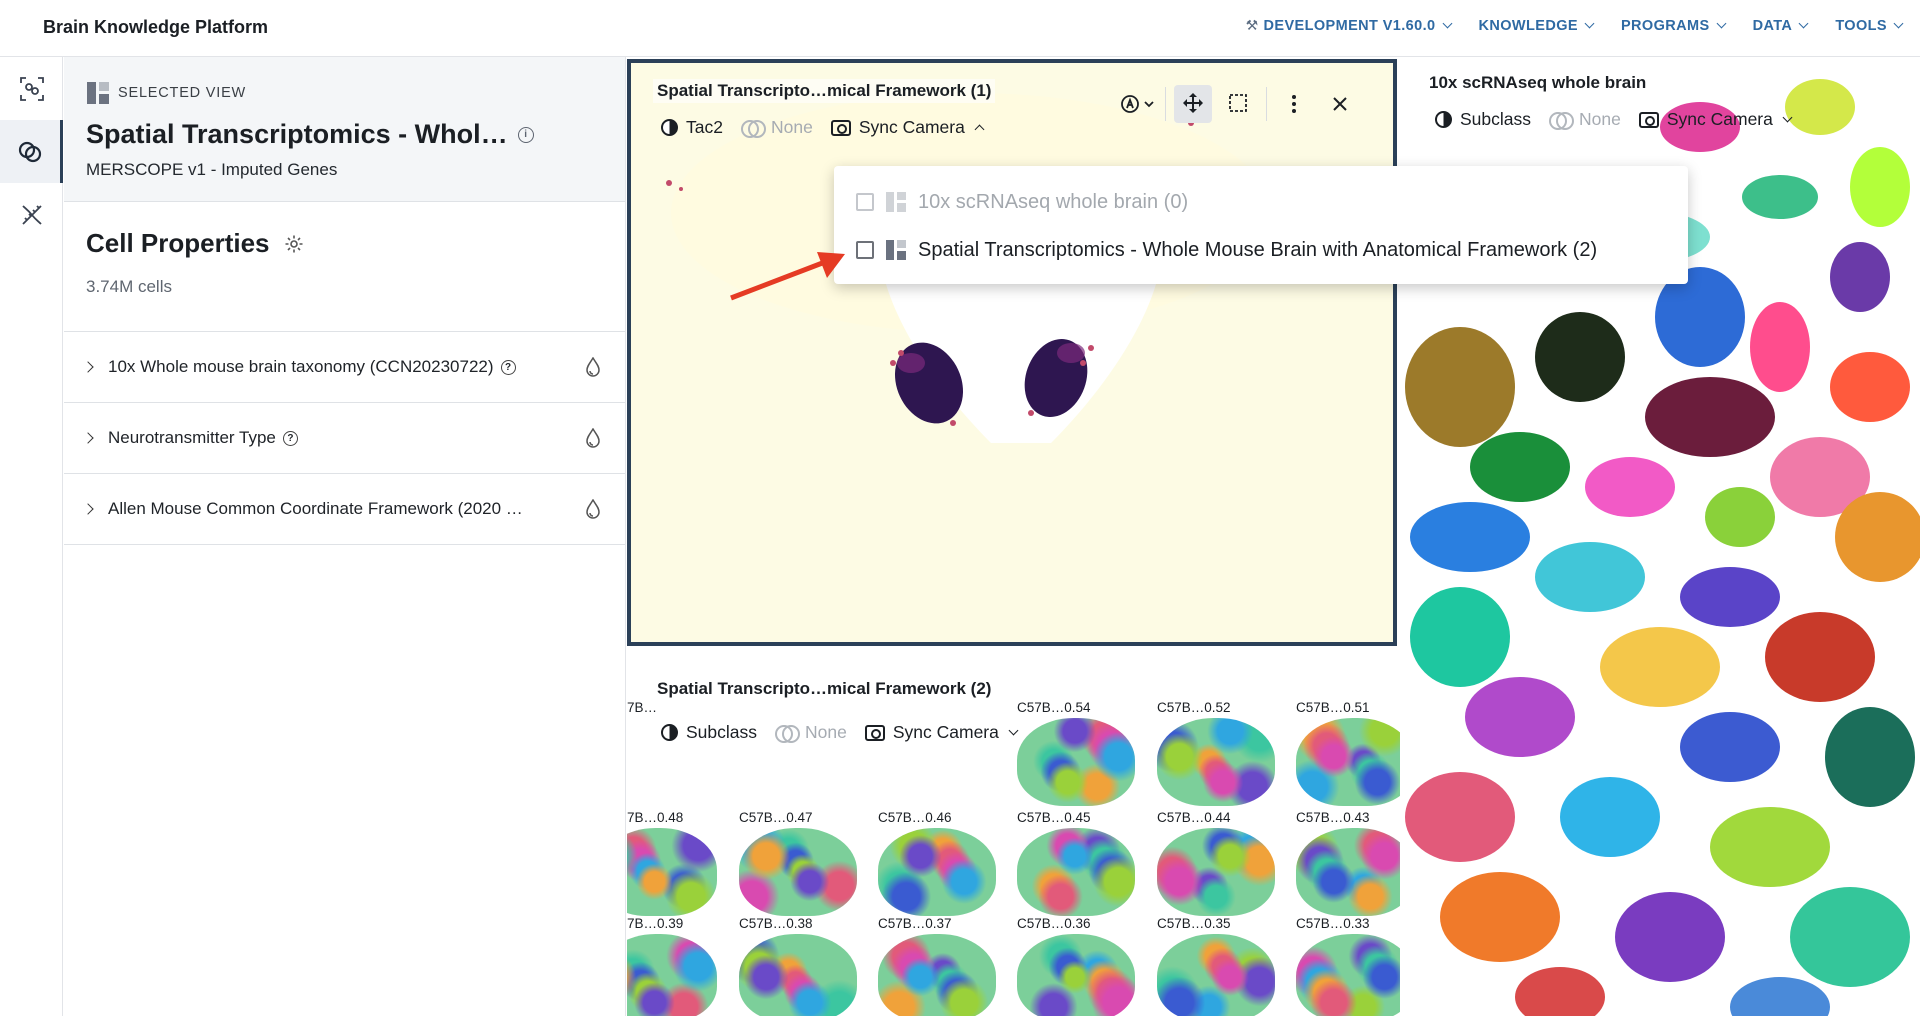 The width and height of the screenshot is (1920, 1016). I want to click on cells-icon, so click(31, 88).